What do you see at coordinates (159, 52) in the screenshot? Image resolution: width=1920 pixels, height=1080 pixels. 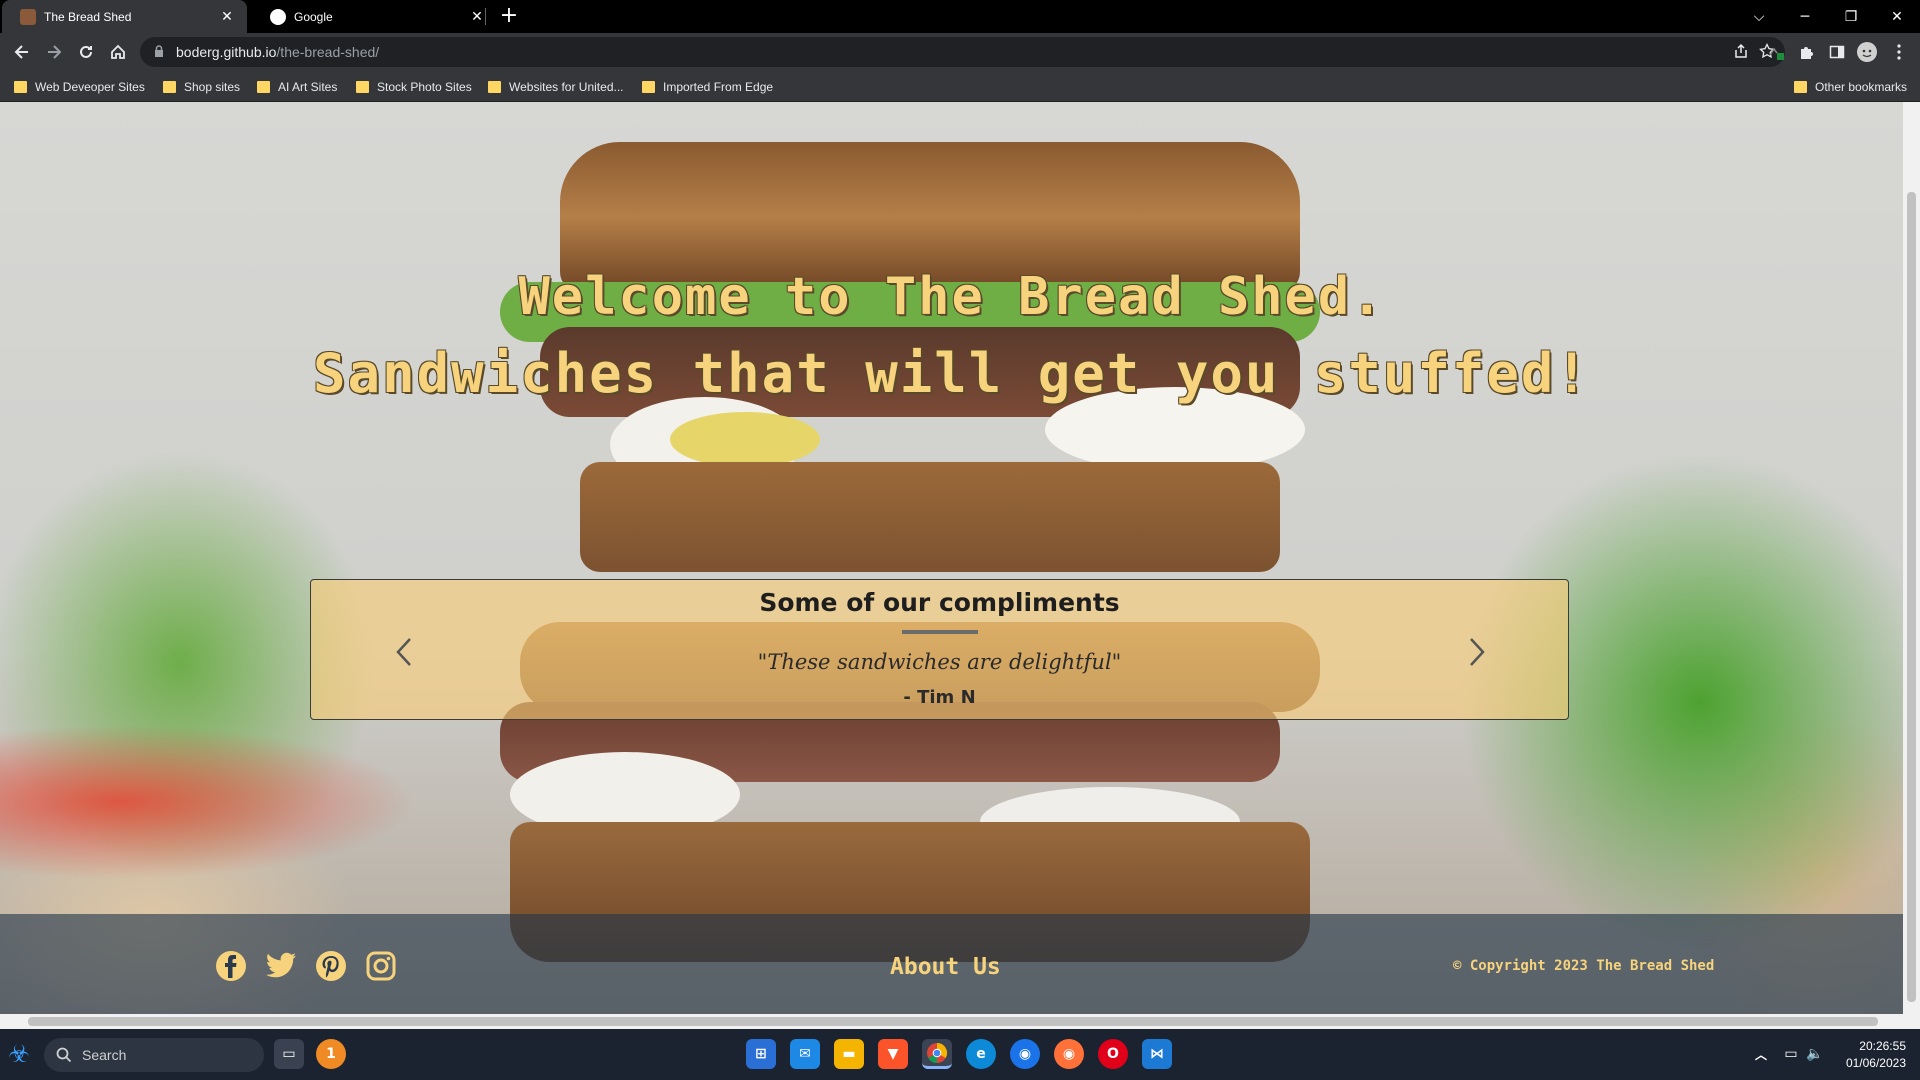 I see `lock-icon` at bounding box center [159, 52].